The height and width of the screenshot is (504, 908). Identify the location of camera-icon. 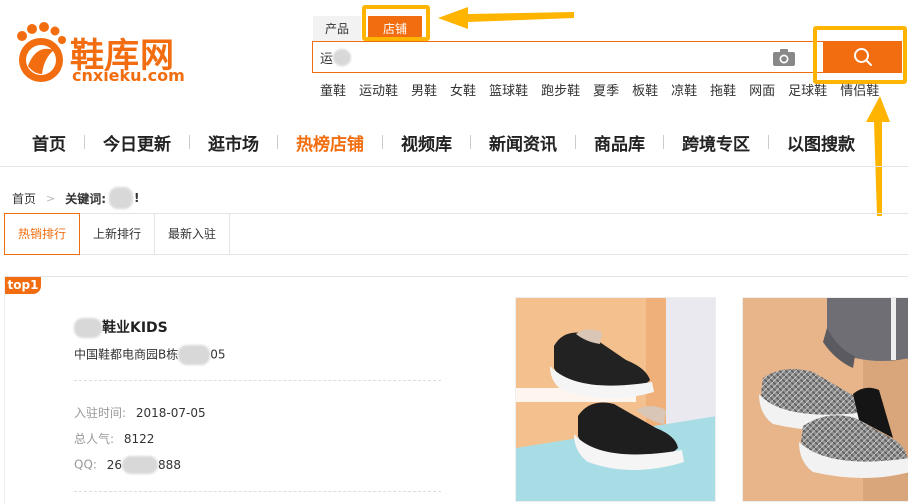
(784, 57).